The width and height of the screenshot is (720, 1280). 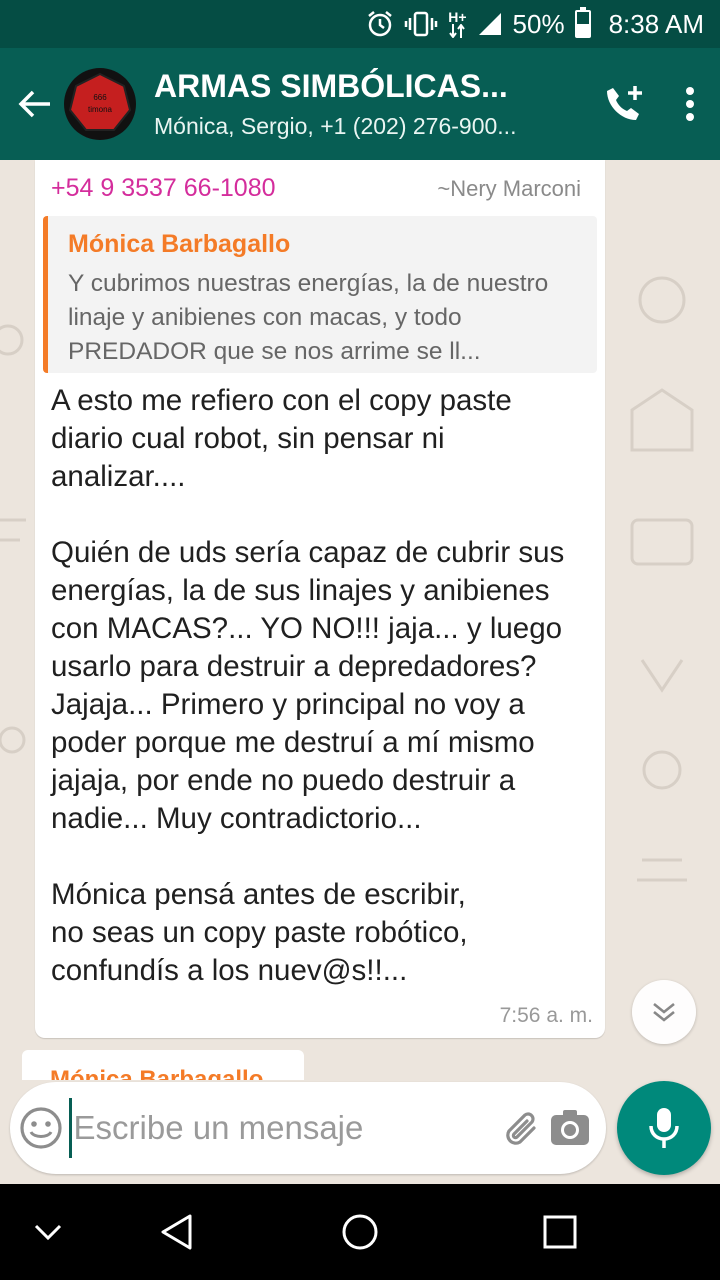 I want to click on home-circle-icon, so click(x=360, y=1232).